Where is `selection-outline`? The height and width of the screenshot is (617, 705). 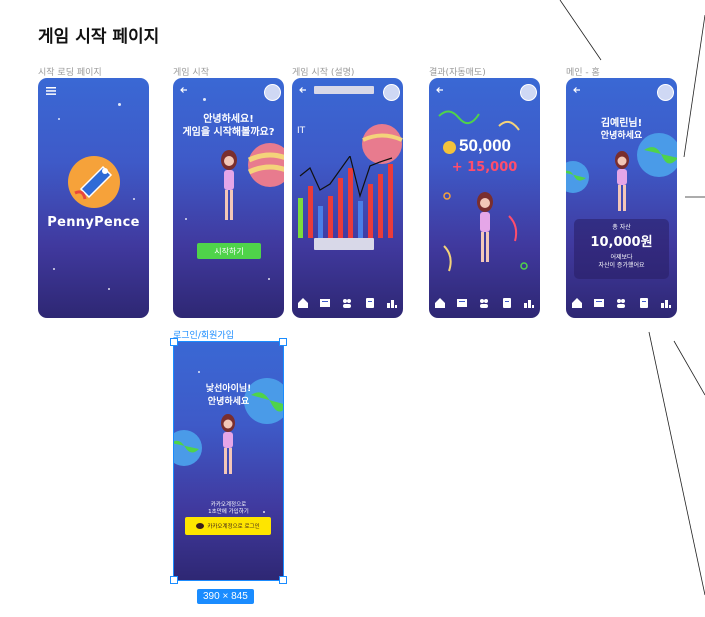 selection-outline is located at coordinates (228, 461).